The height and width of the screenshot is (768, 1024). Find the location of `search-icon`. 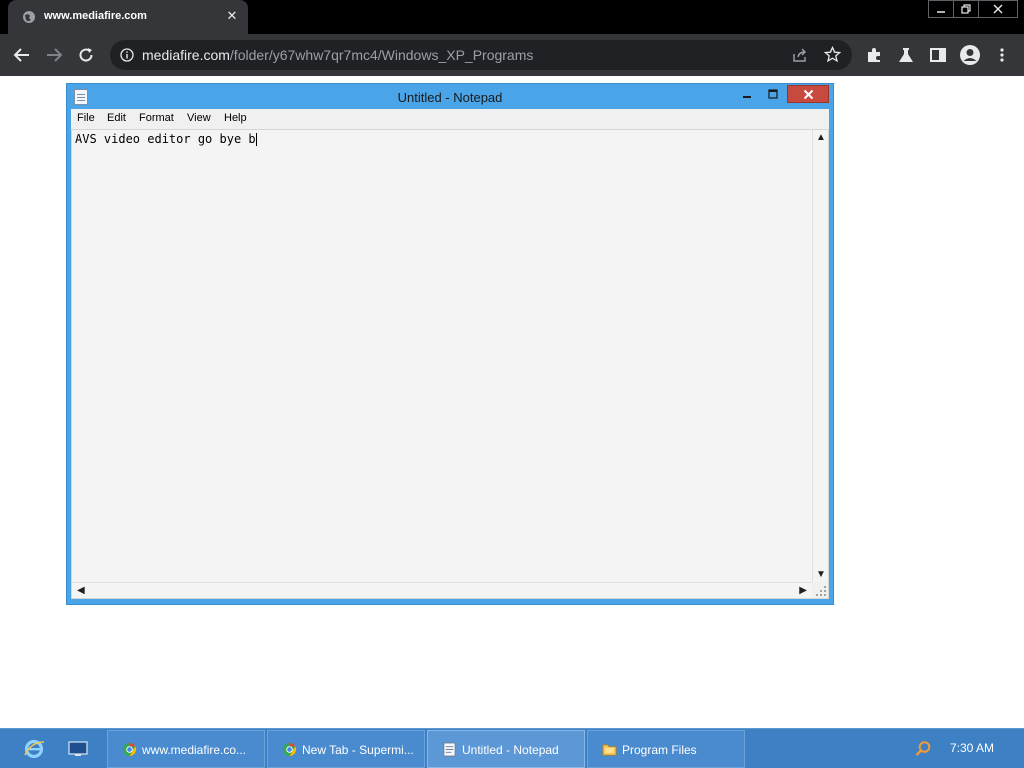

search-icon is located at coordinates (923, 748).